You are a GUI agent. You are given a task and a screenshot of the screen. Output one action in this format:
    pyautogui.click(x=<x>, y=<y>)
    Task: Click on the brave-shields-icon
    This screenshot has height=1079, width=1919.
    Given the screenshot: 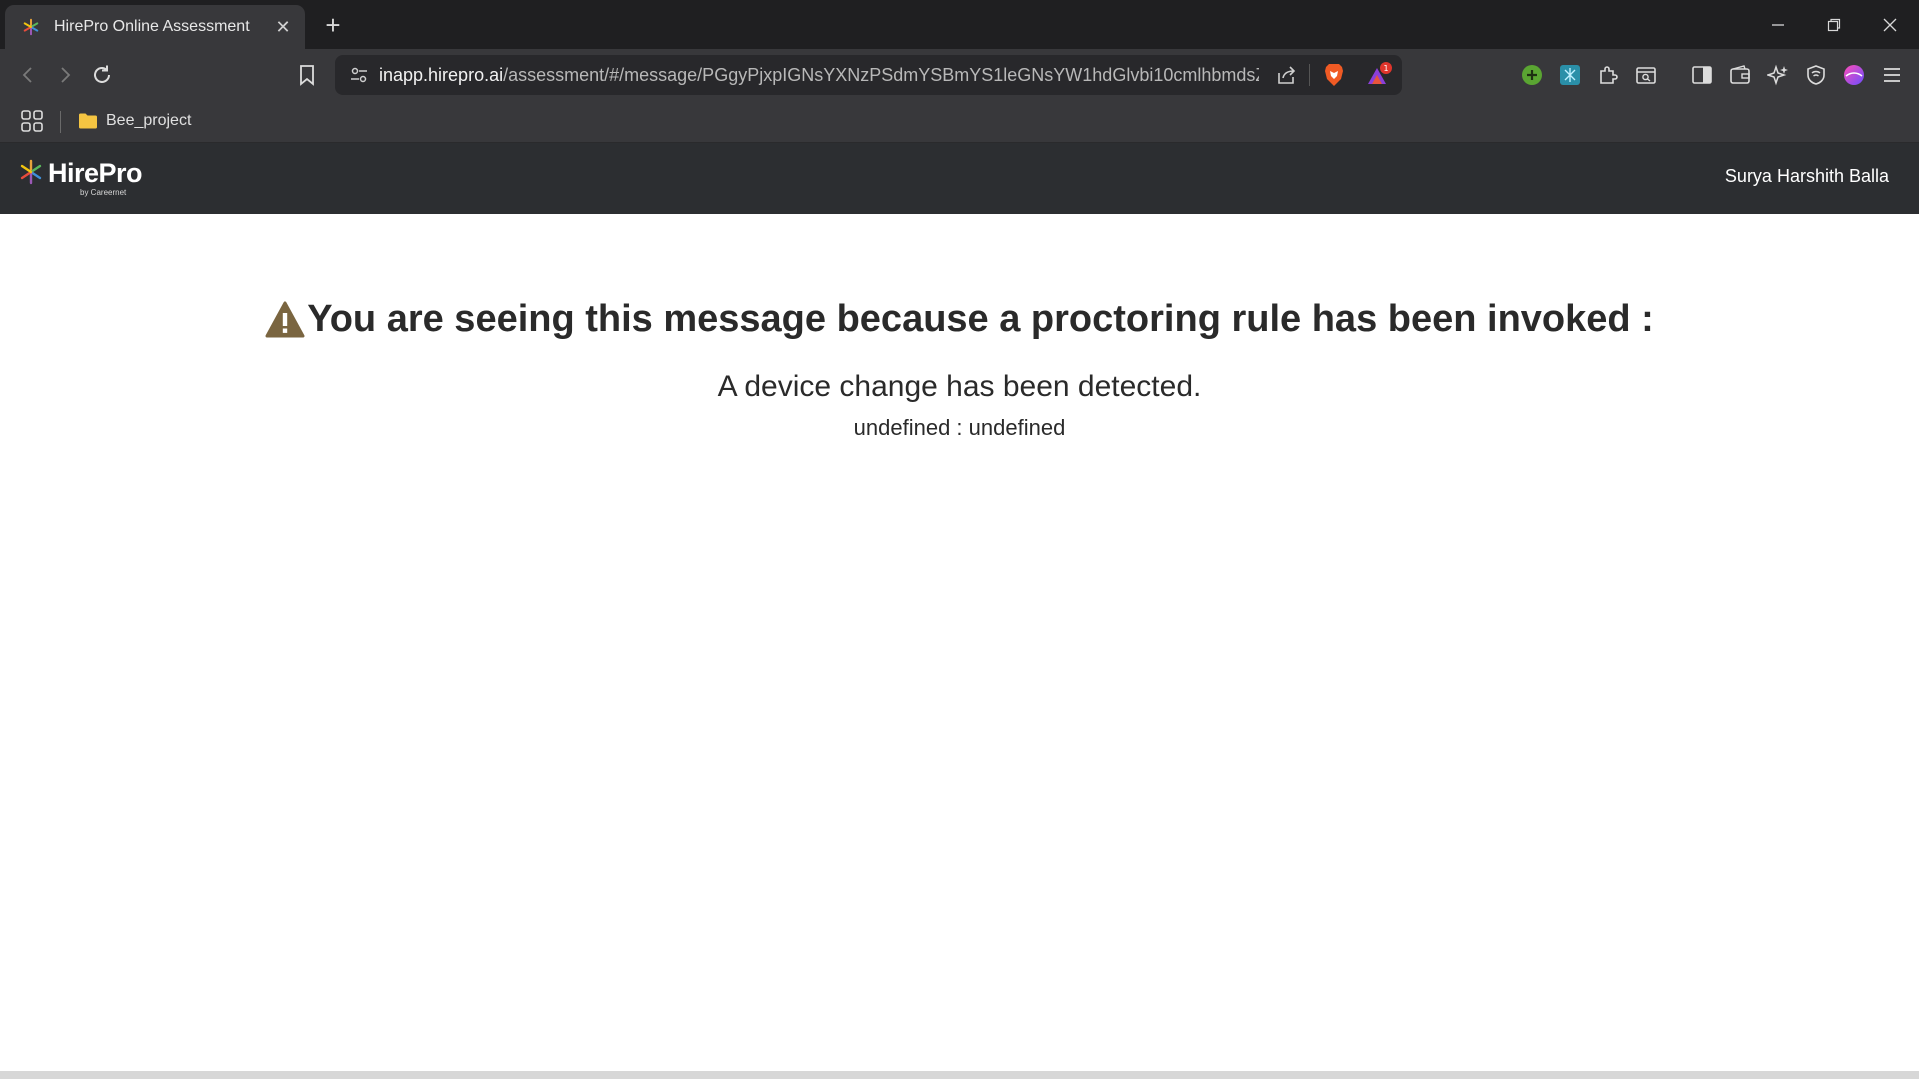 What is the action you would take?
    pyautogui.click(x=1334, y=75)
    